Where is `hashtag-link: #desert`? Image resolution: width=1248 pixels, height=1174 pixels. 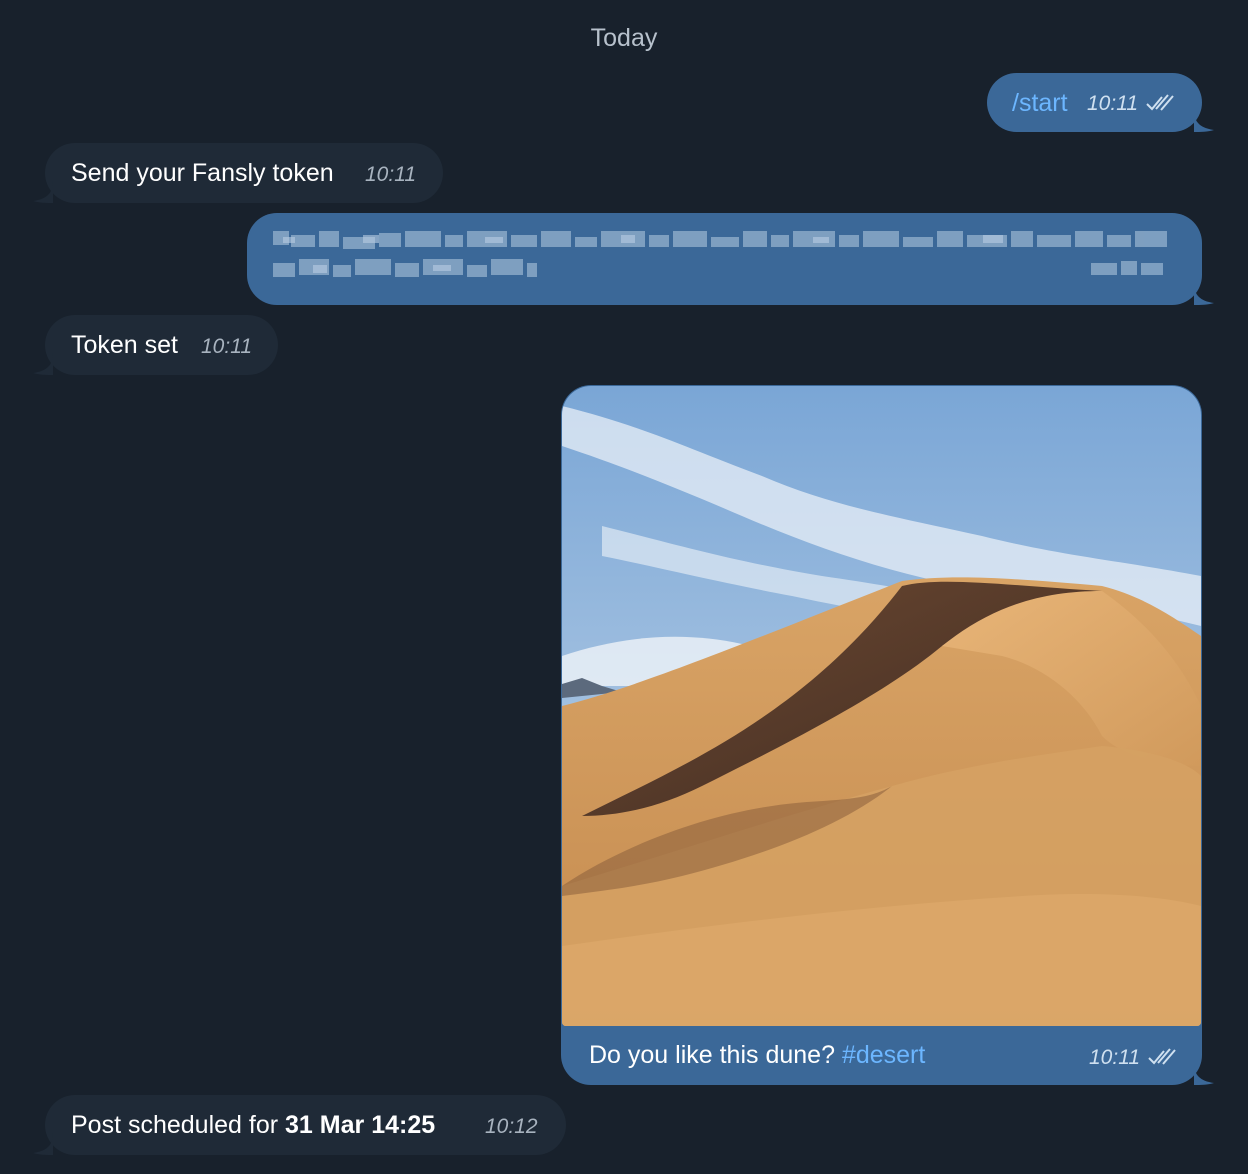
hashtag-link: #desert is located at coordinates (883, 1055).